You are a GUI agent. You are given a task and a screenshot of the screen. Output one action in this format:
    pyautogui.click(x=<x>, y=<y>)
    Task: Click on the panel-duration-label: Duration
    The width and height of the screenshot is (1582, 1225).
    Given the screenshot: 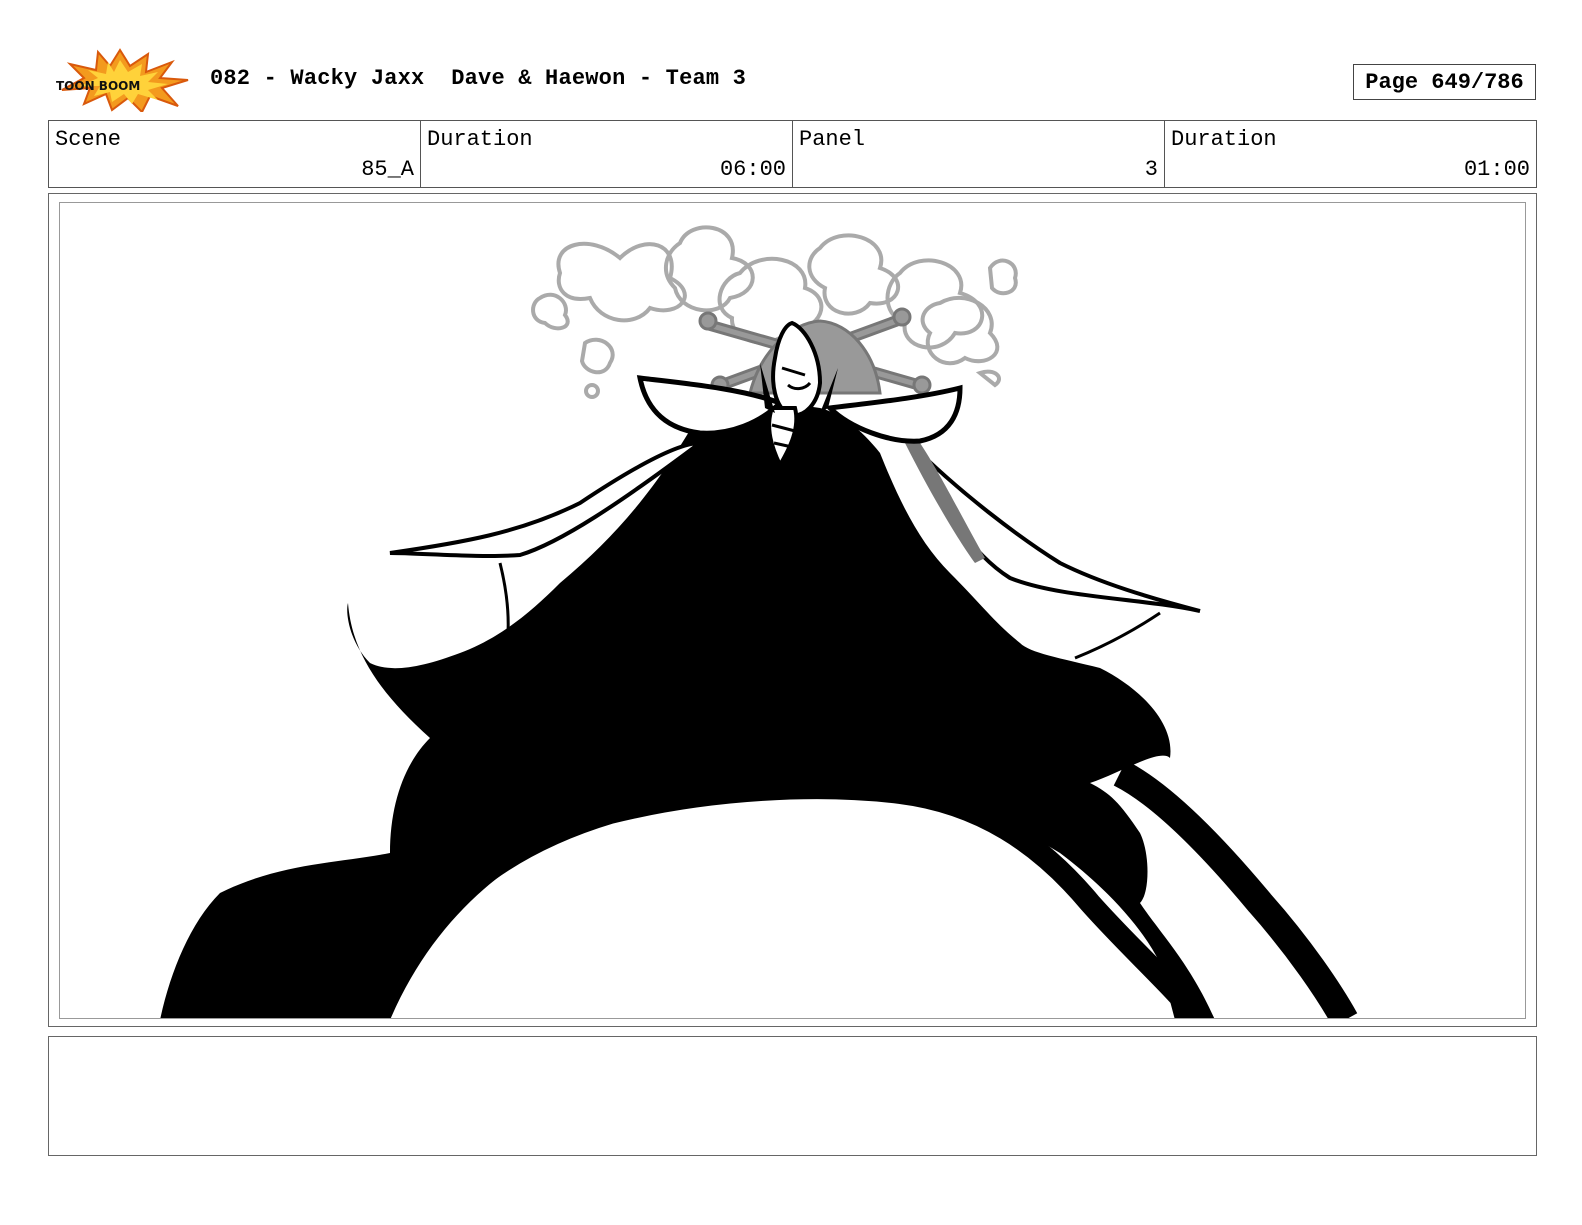 What is the action you would take?
    pyautogui.click(x=1224, y=139)
    